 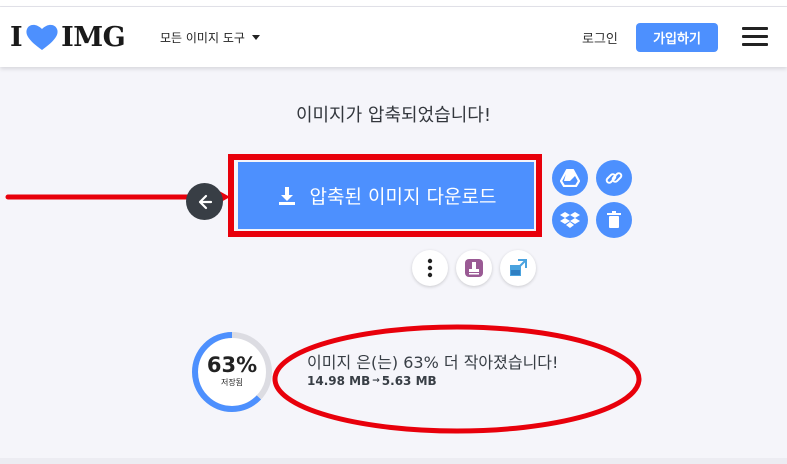 I want to click on logo-text: IMG, so click(x=93, y=37).